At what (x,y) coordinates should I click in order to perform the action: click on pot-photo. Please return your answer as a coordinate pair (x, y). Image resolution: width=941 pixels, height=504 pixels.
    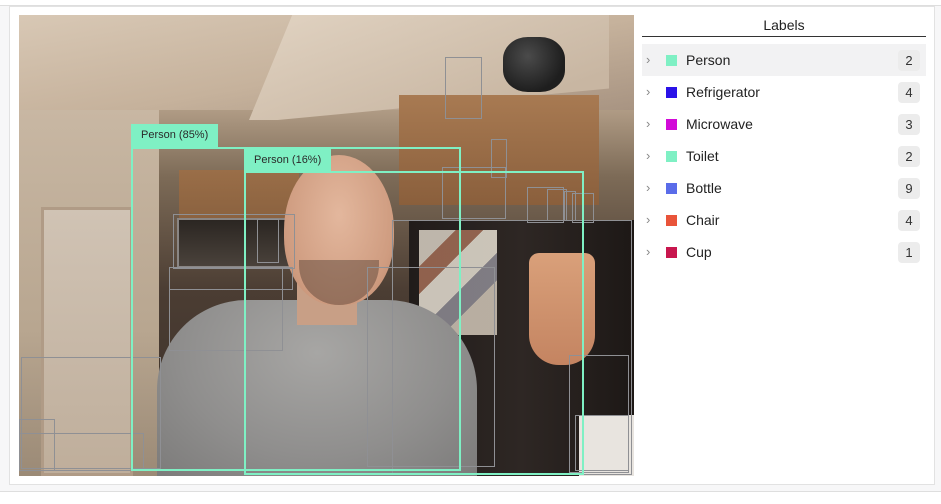
    Looking at the image, I should click on (534, 64).